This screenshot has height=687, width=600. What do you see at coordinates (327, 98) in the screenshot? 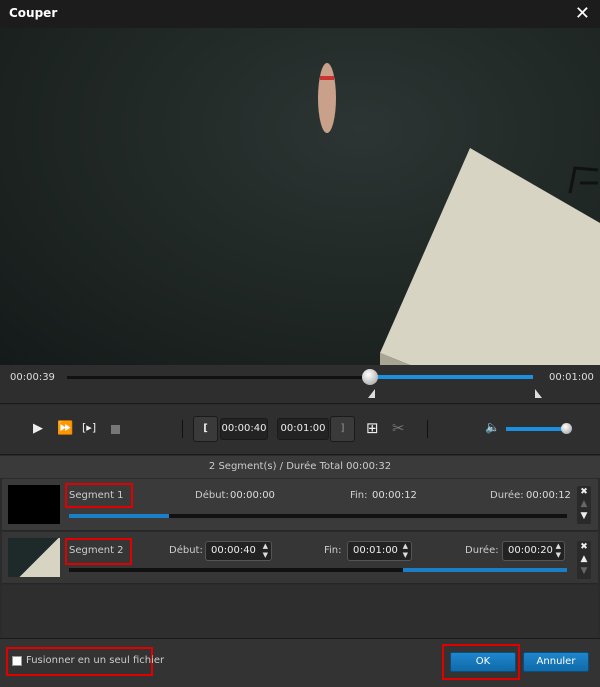
I see `diver` at bounding box center [327, 98].